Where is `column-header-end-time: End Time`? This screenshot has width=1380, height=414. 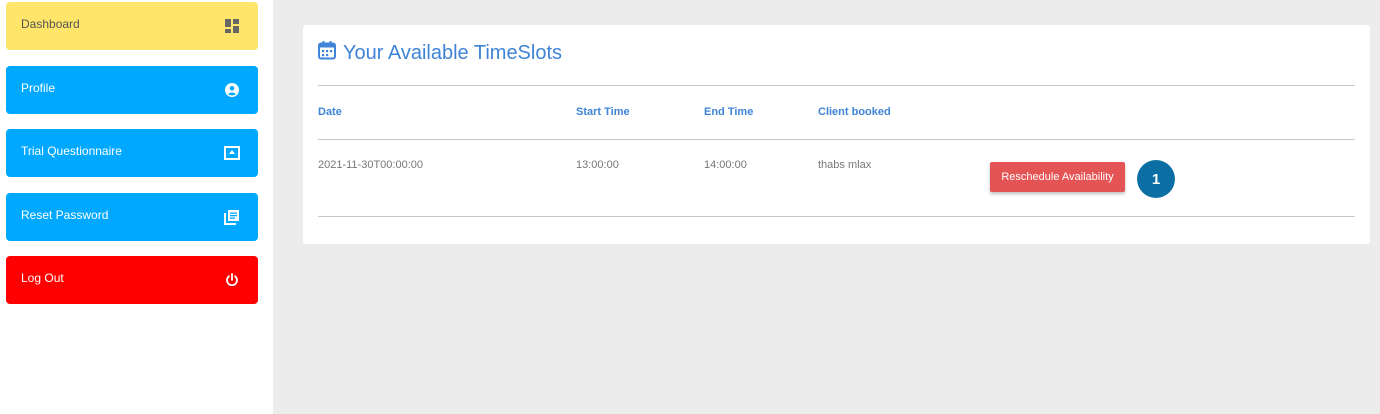 column-header-end-time: End Time is located at coordinates (729, 112).